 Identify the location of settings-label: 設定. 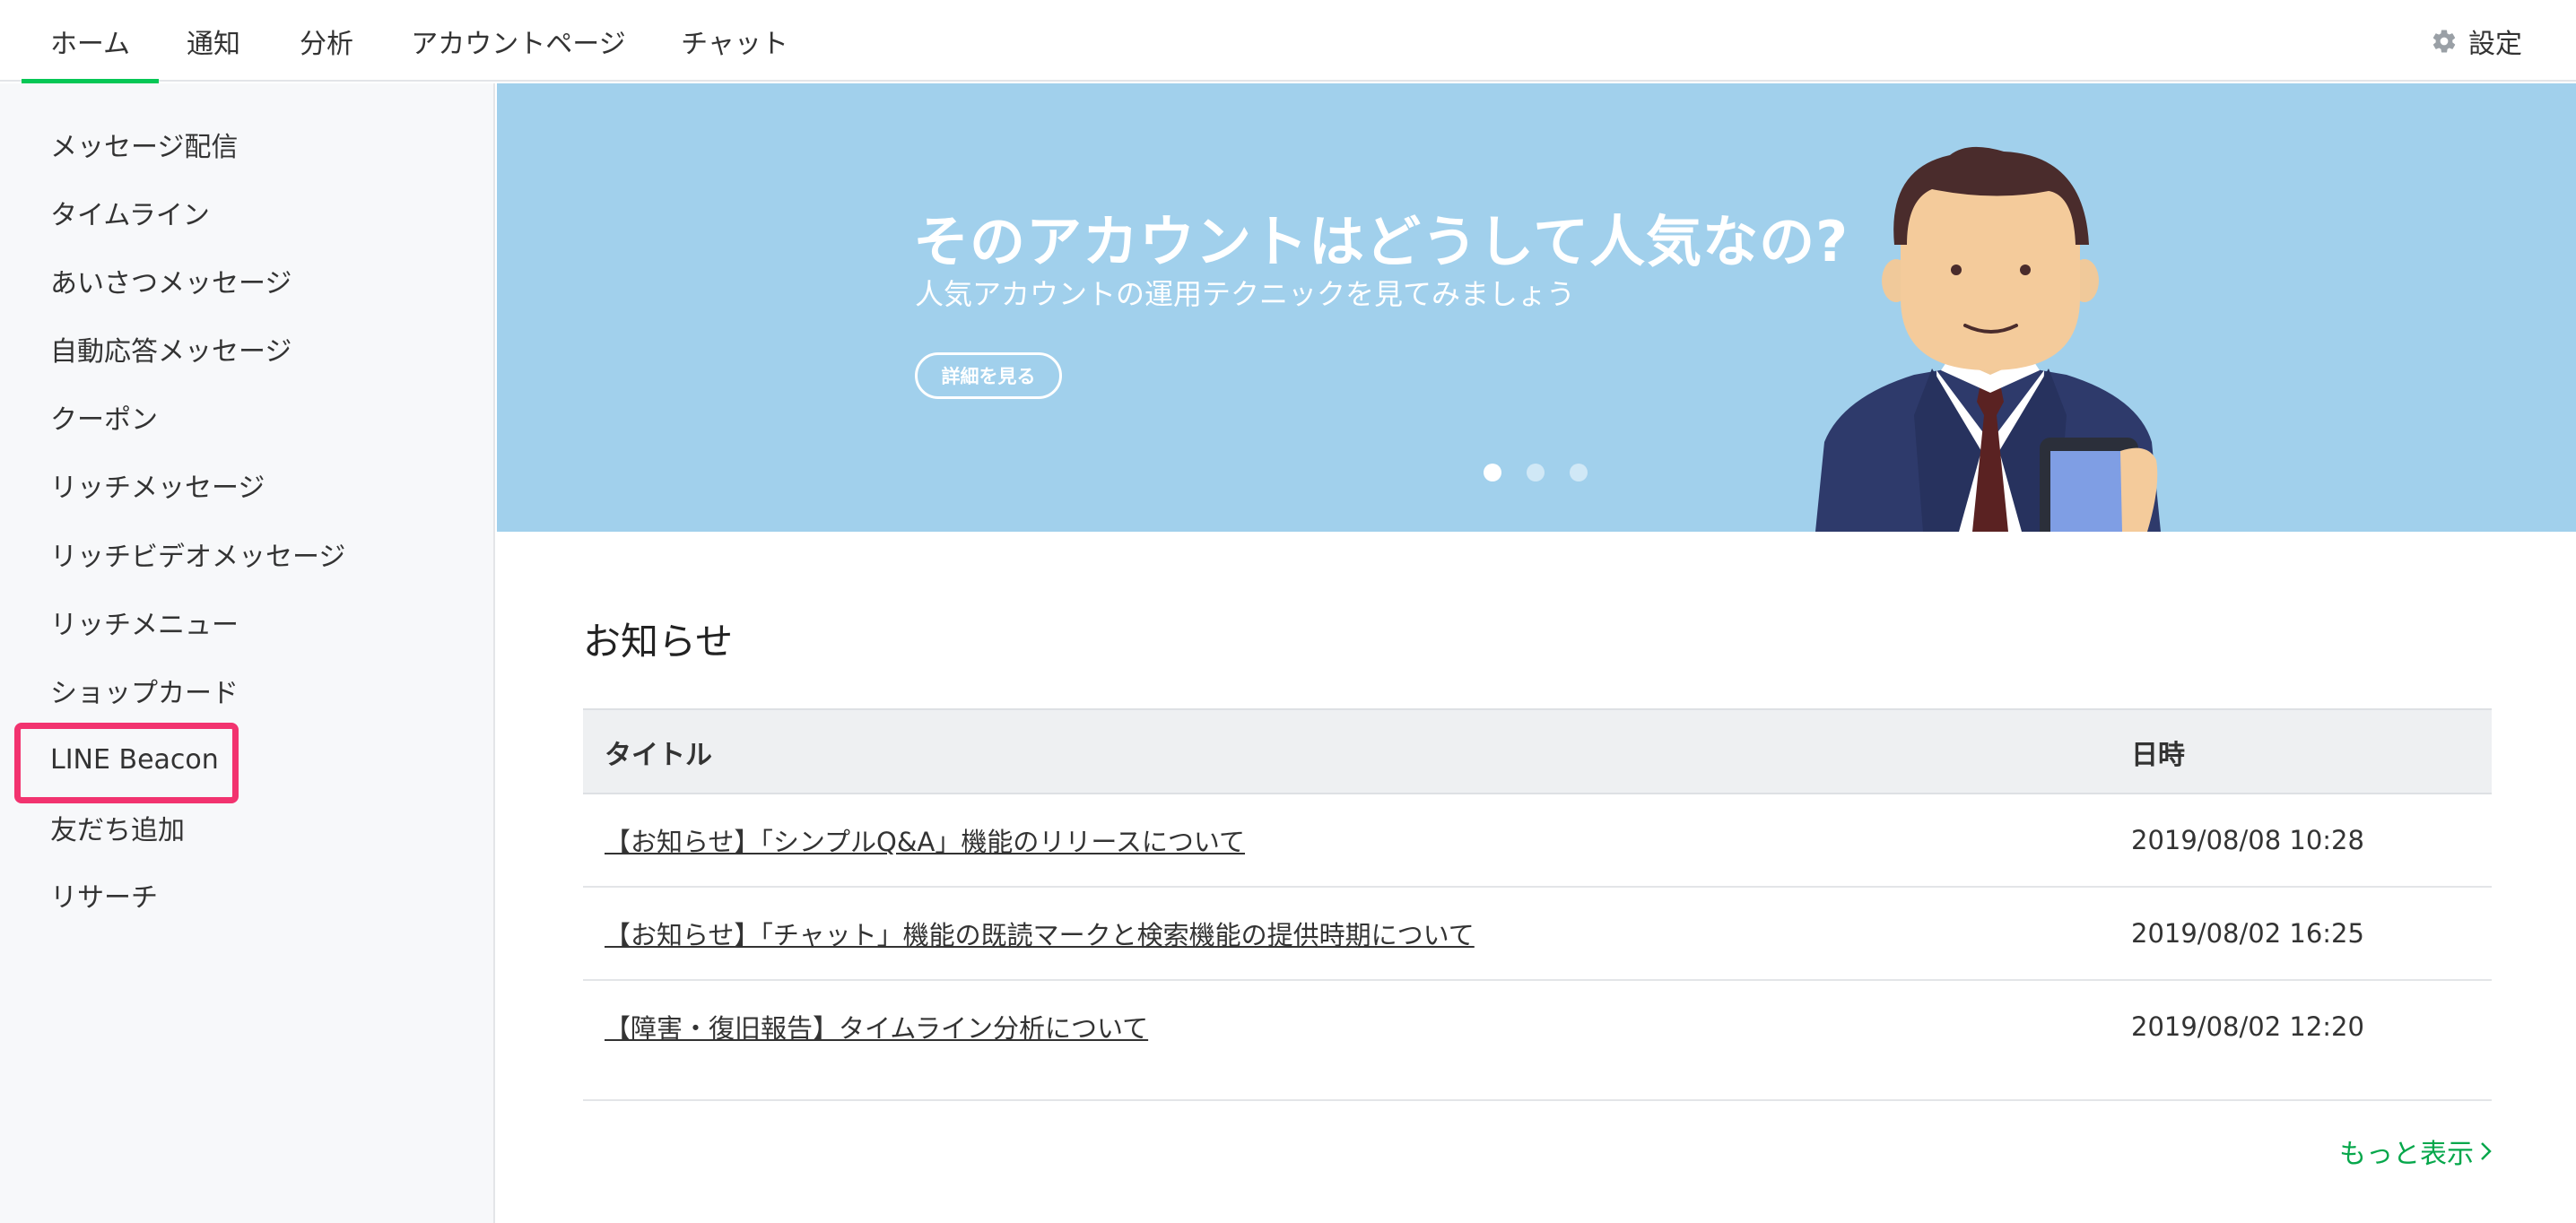
(2495, 44).